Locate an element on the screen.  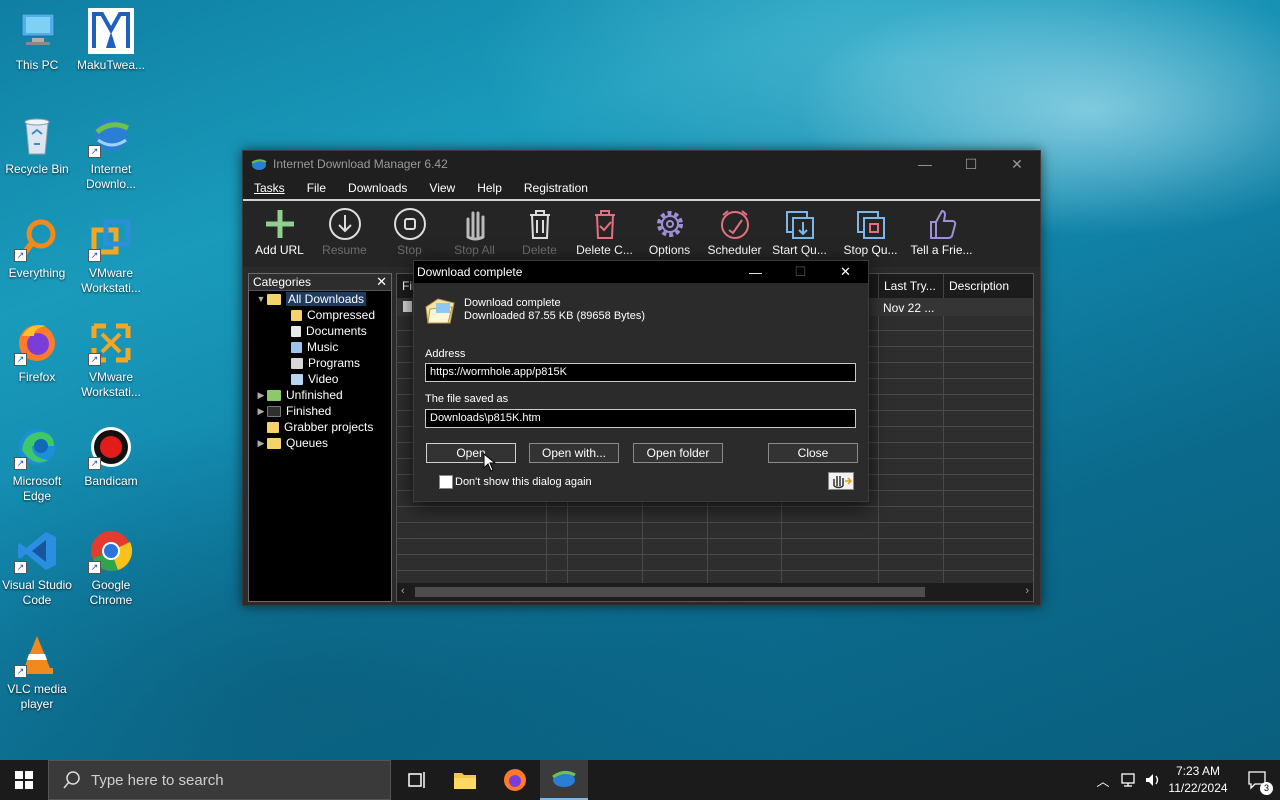
saved-as-field: Downloads\p815K.htm is located at coordinates (640, 418).